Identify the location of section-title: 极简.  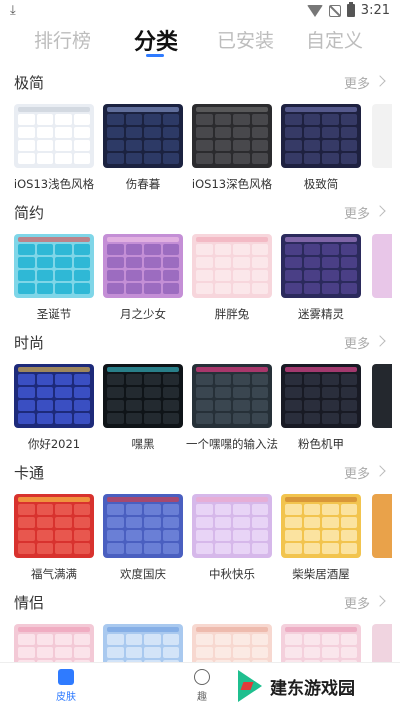
(29, 83).